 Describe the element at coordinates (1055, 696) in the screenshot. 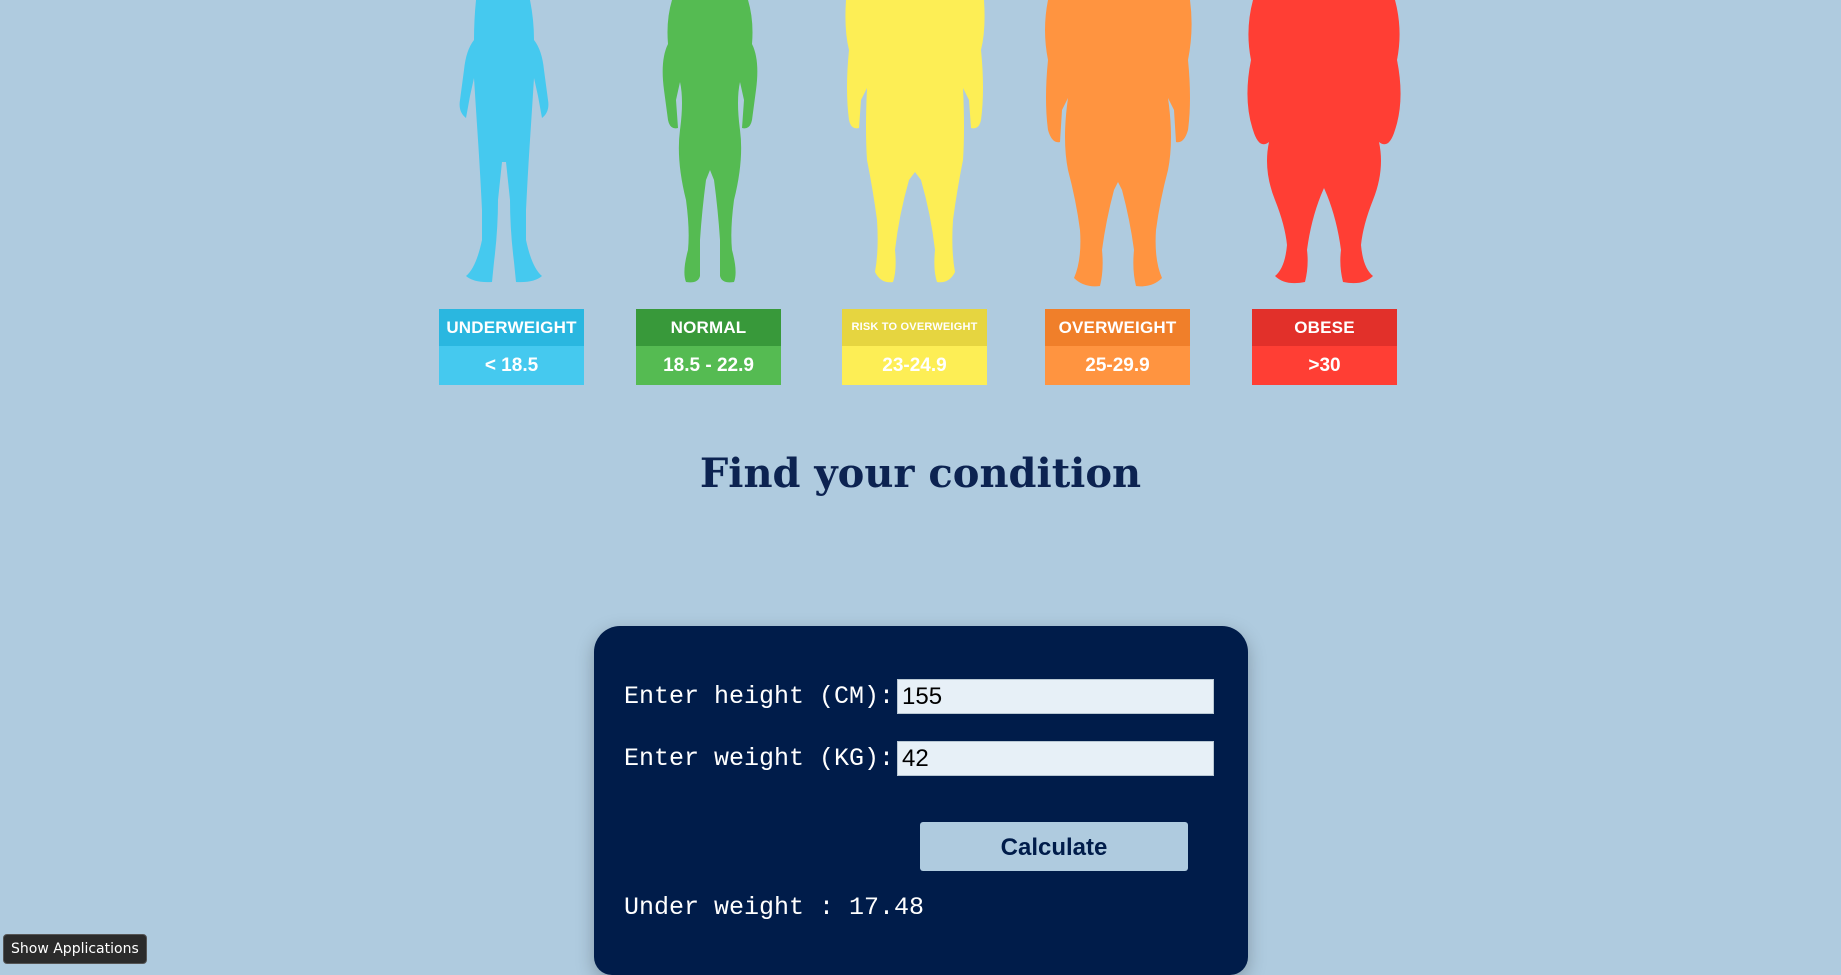

I see `height-input: 155` at that location.